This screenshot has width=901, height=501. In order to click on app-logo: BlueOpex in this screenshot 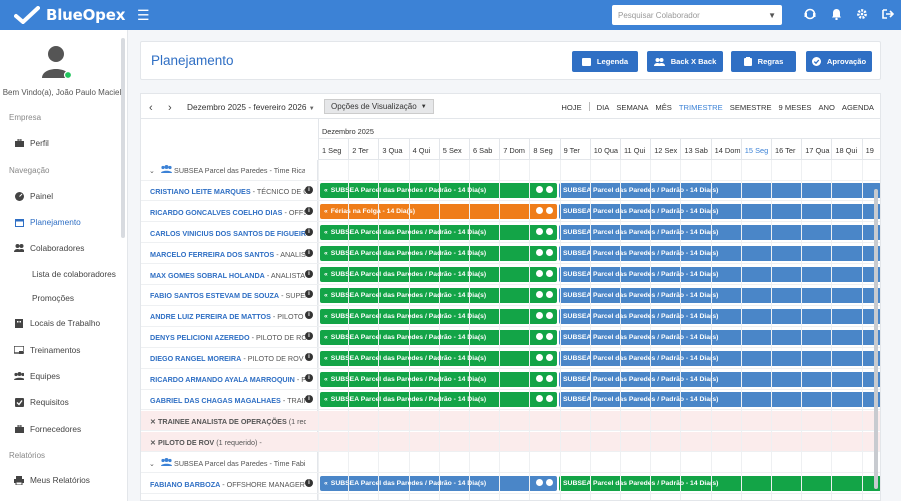, I will do `click(69, 15)`.